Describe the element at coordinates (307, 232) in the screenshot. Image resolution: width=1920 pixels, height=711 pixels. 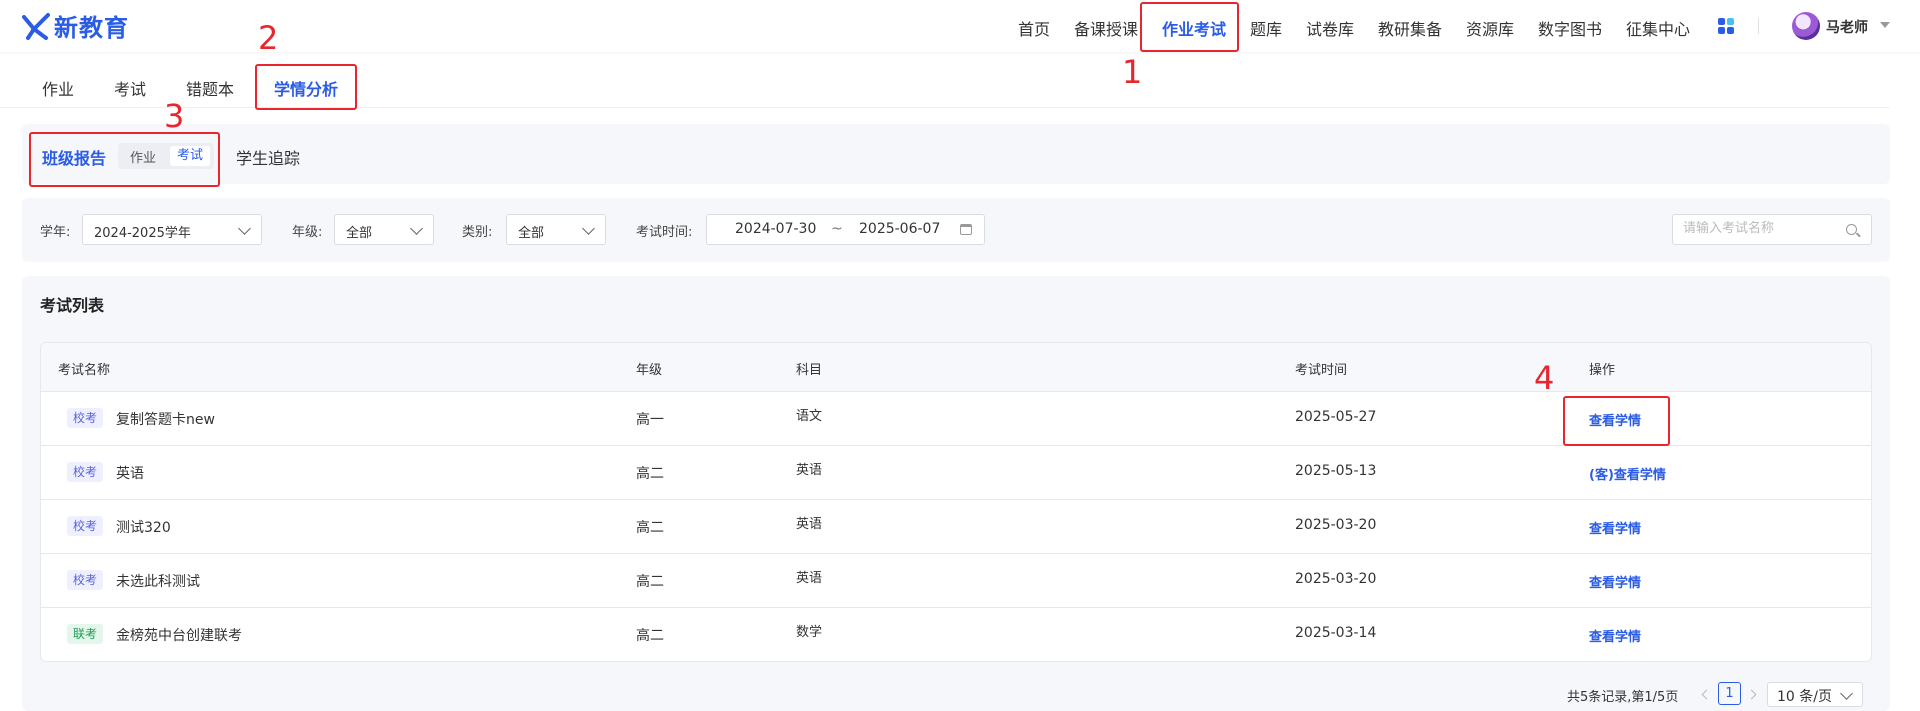
I see `grade-label: 年级:` at that location.